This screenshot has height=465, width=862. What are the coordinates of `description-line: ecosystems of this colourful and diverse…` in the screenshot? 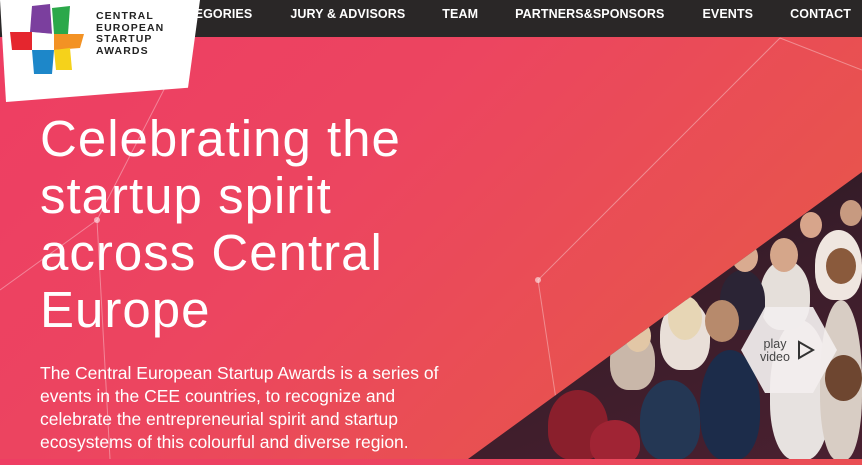 It's located at (224, 442).